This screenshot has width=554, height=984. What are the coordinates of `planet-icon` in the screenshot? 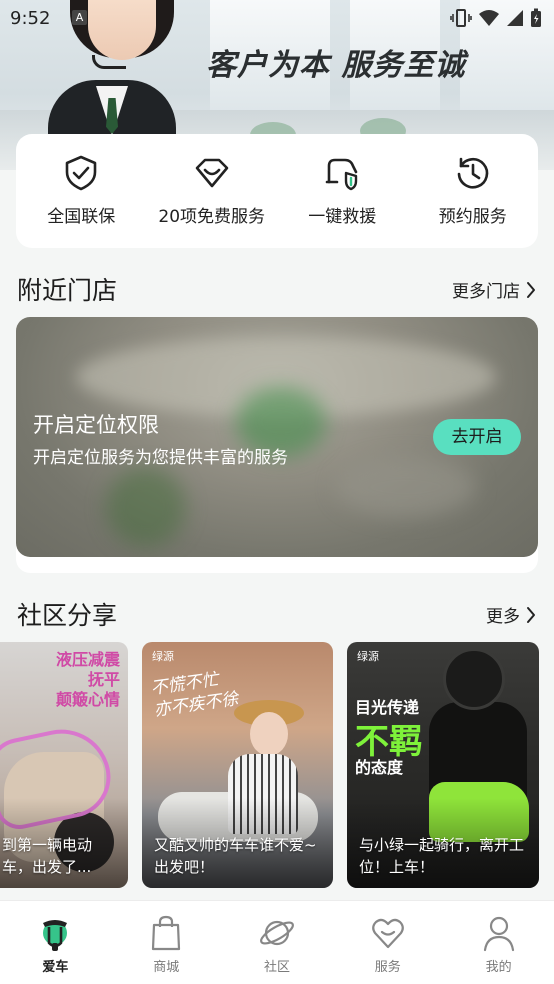 It's located at (277, 933).